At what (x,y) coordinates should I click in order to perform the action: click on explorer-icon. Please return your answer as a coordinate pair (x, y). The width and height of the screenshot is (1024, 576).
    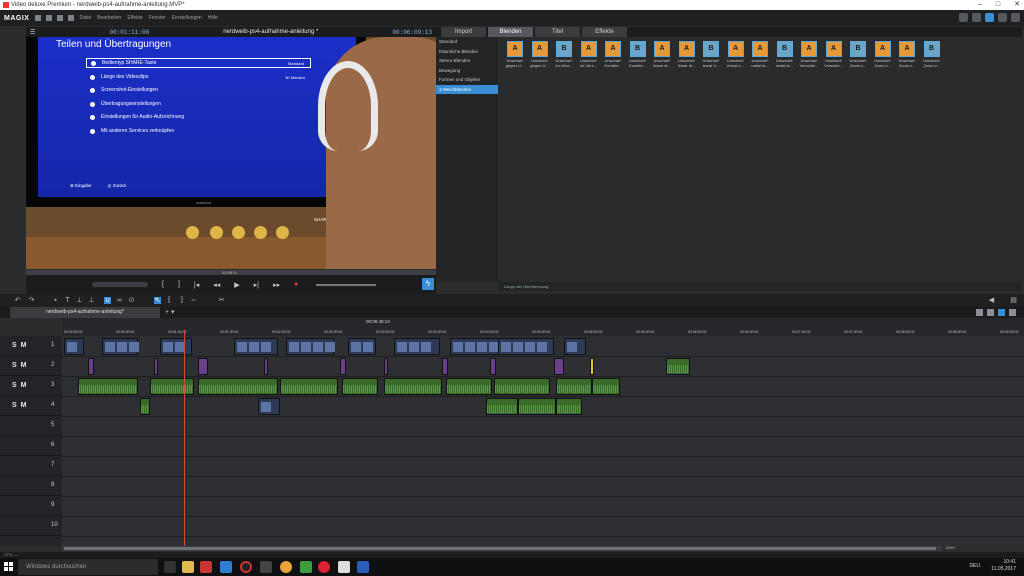
    Looking at the image, I should click on (188, 567).